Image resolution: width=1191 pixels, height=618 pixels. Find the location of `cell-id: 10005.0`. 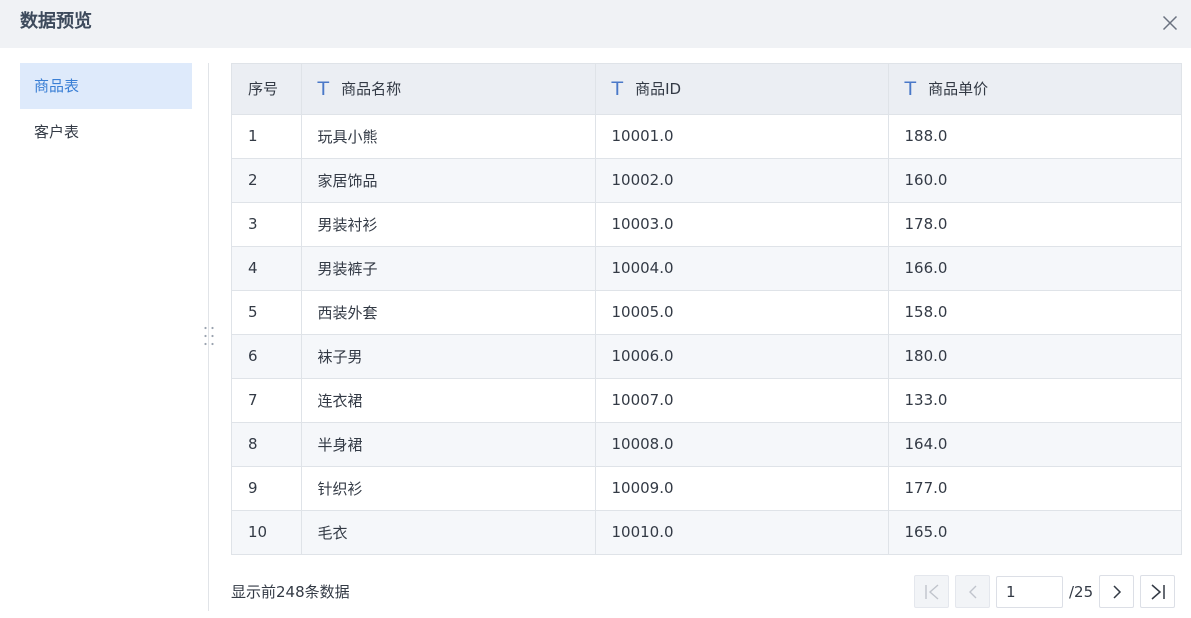

cell-id: 10005.0 is located at coordinates (742, 312).